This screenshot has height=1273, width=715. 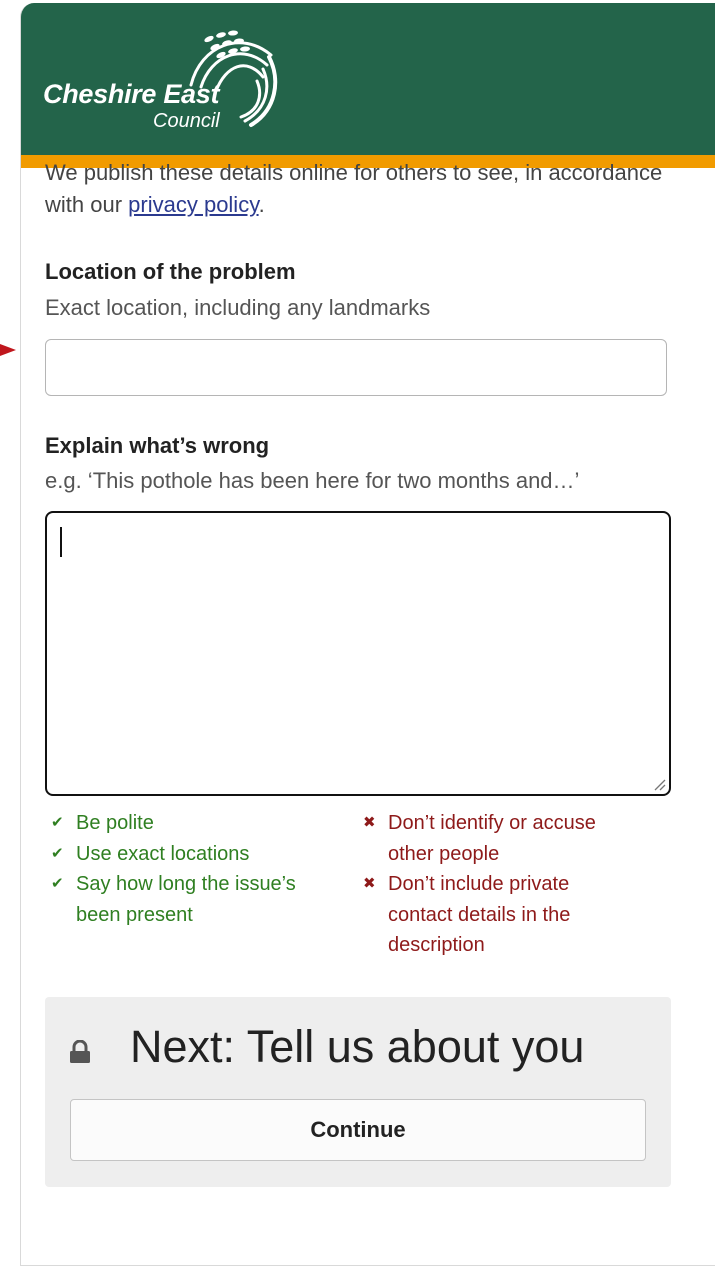 I want to click on brand-subname: Council, so click(x=186, y=121).